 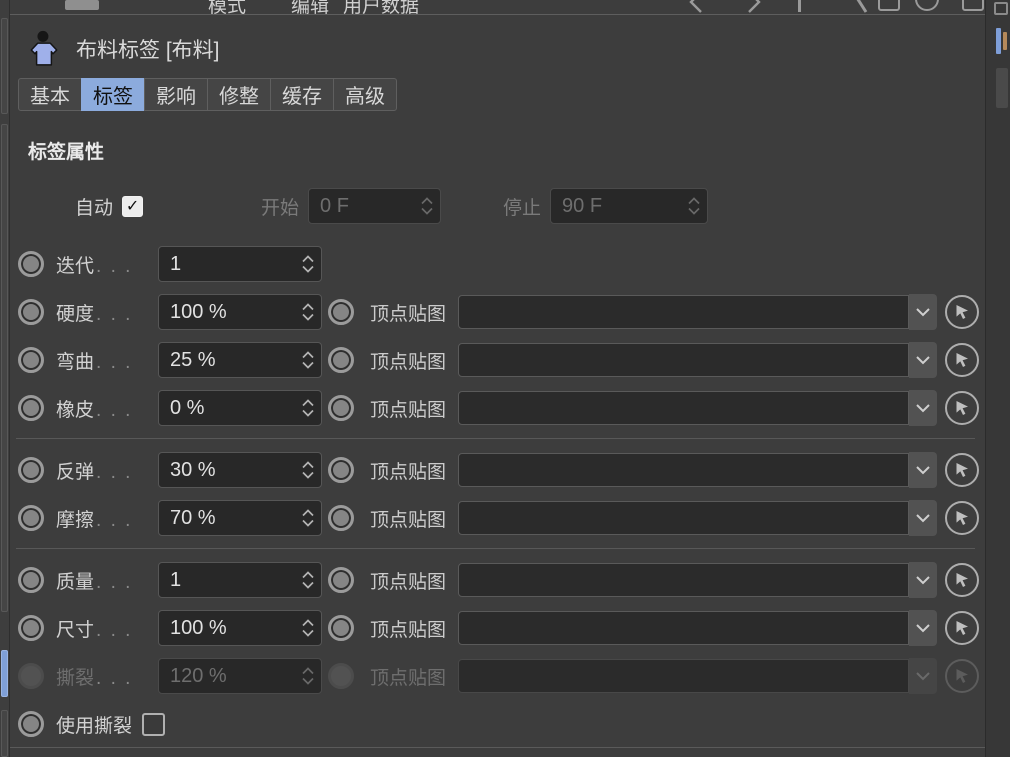 I want to click on row-iterations: 迭代. . . 1, so click(x=497, y=264).